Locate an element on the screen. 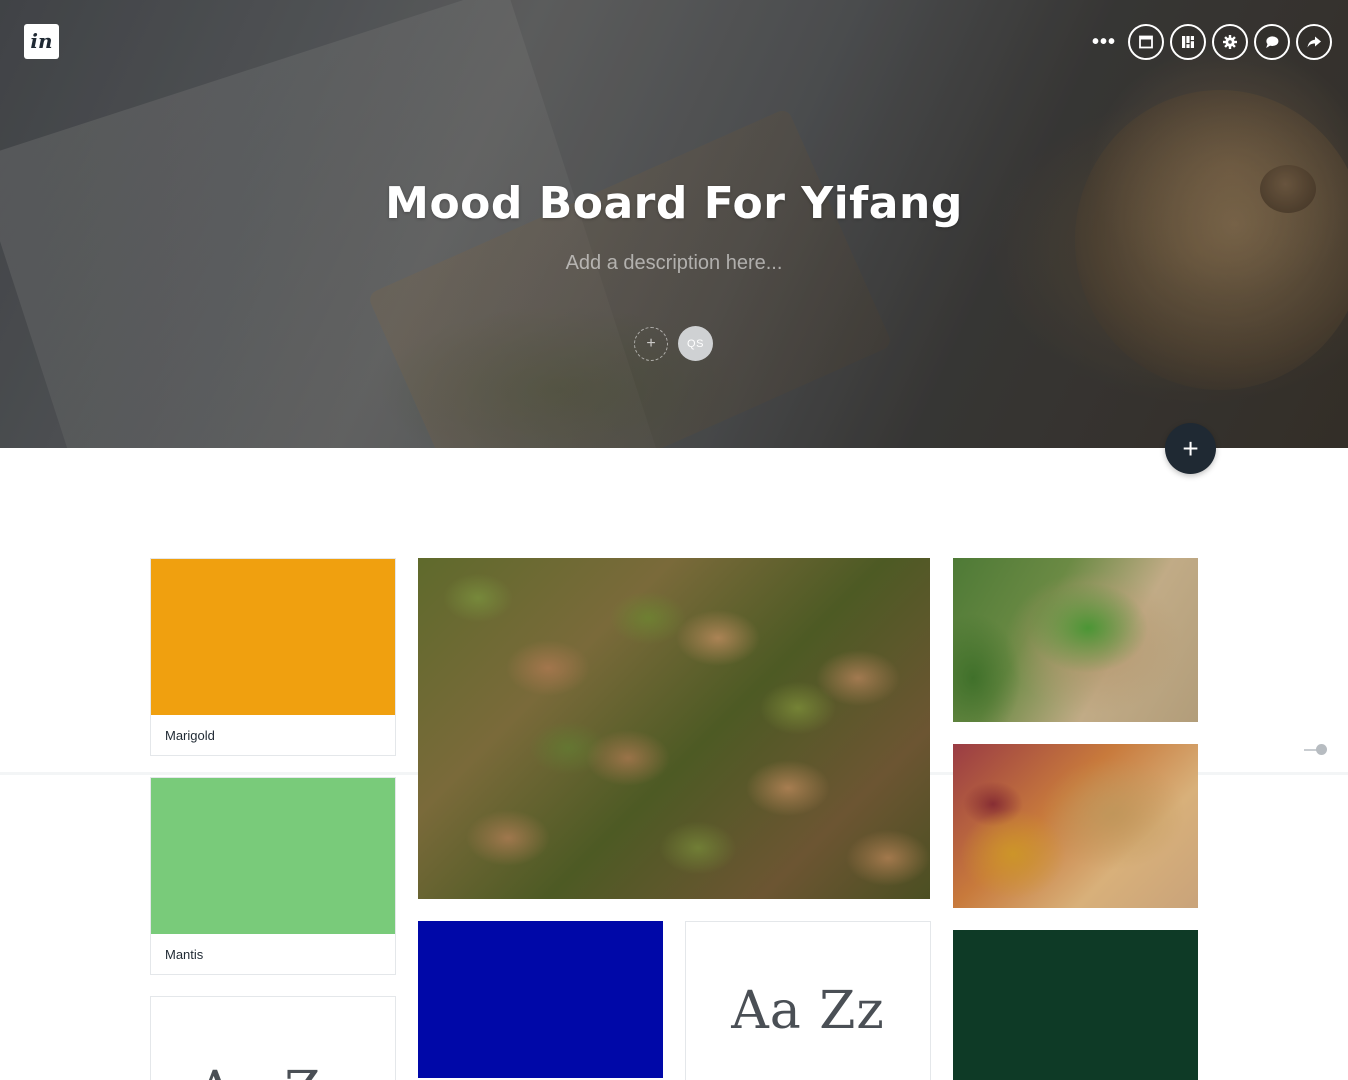 This screenshot has height=1080, width=1348. color-card-mantis: Mantis is located at coordinates (273, 876).